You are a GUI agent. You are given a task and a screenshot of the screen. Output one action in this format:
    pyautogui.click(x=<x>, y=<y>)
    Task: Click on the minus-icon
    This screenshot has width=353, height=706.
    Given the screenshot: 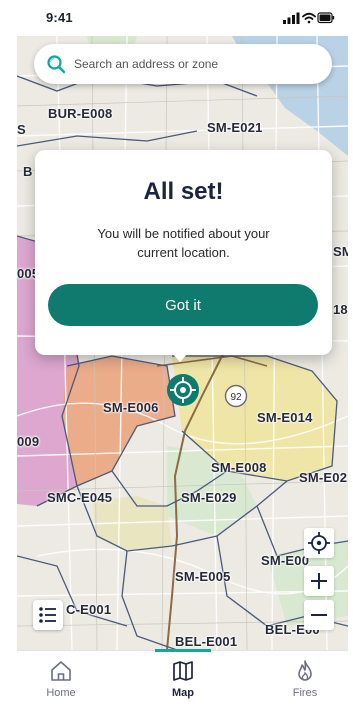 What is the action you would take?
    pyautogui.click(x=319, y=615)
    